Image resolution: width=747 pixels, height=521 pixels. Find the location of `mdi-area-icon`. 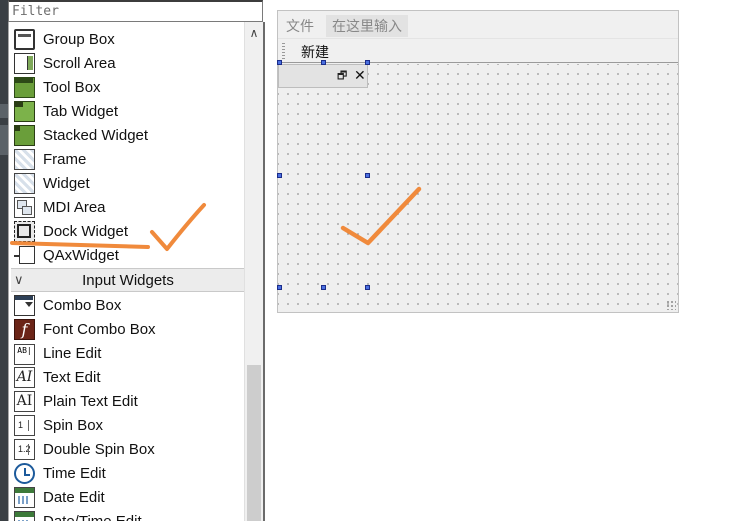

mdi-area-icon is located at coordinates (24, 207).